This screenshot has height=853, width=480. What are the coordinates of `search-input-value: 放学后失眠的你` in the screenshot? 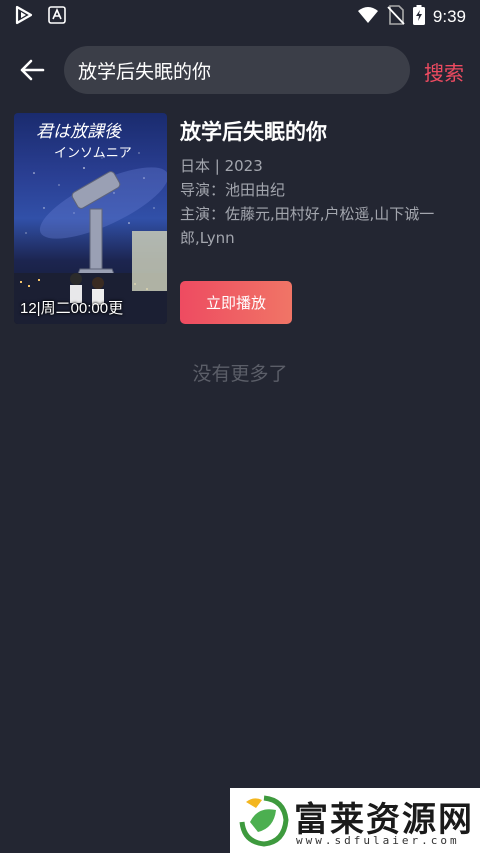 It's located at (145, 71).